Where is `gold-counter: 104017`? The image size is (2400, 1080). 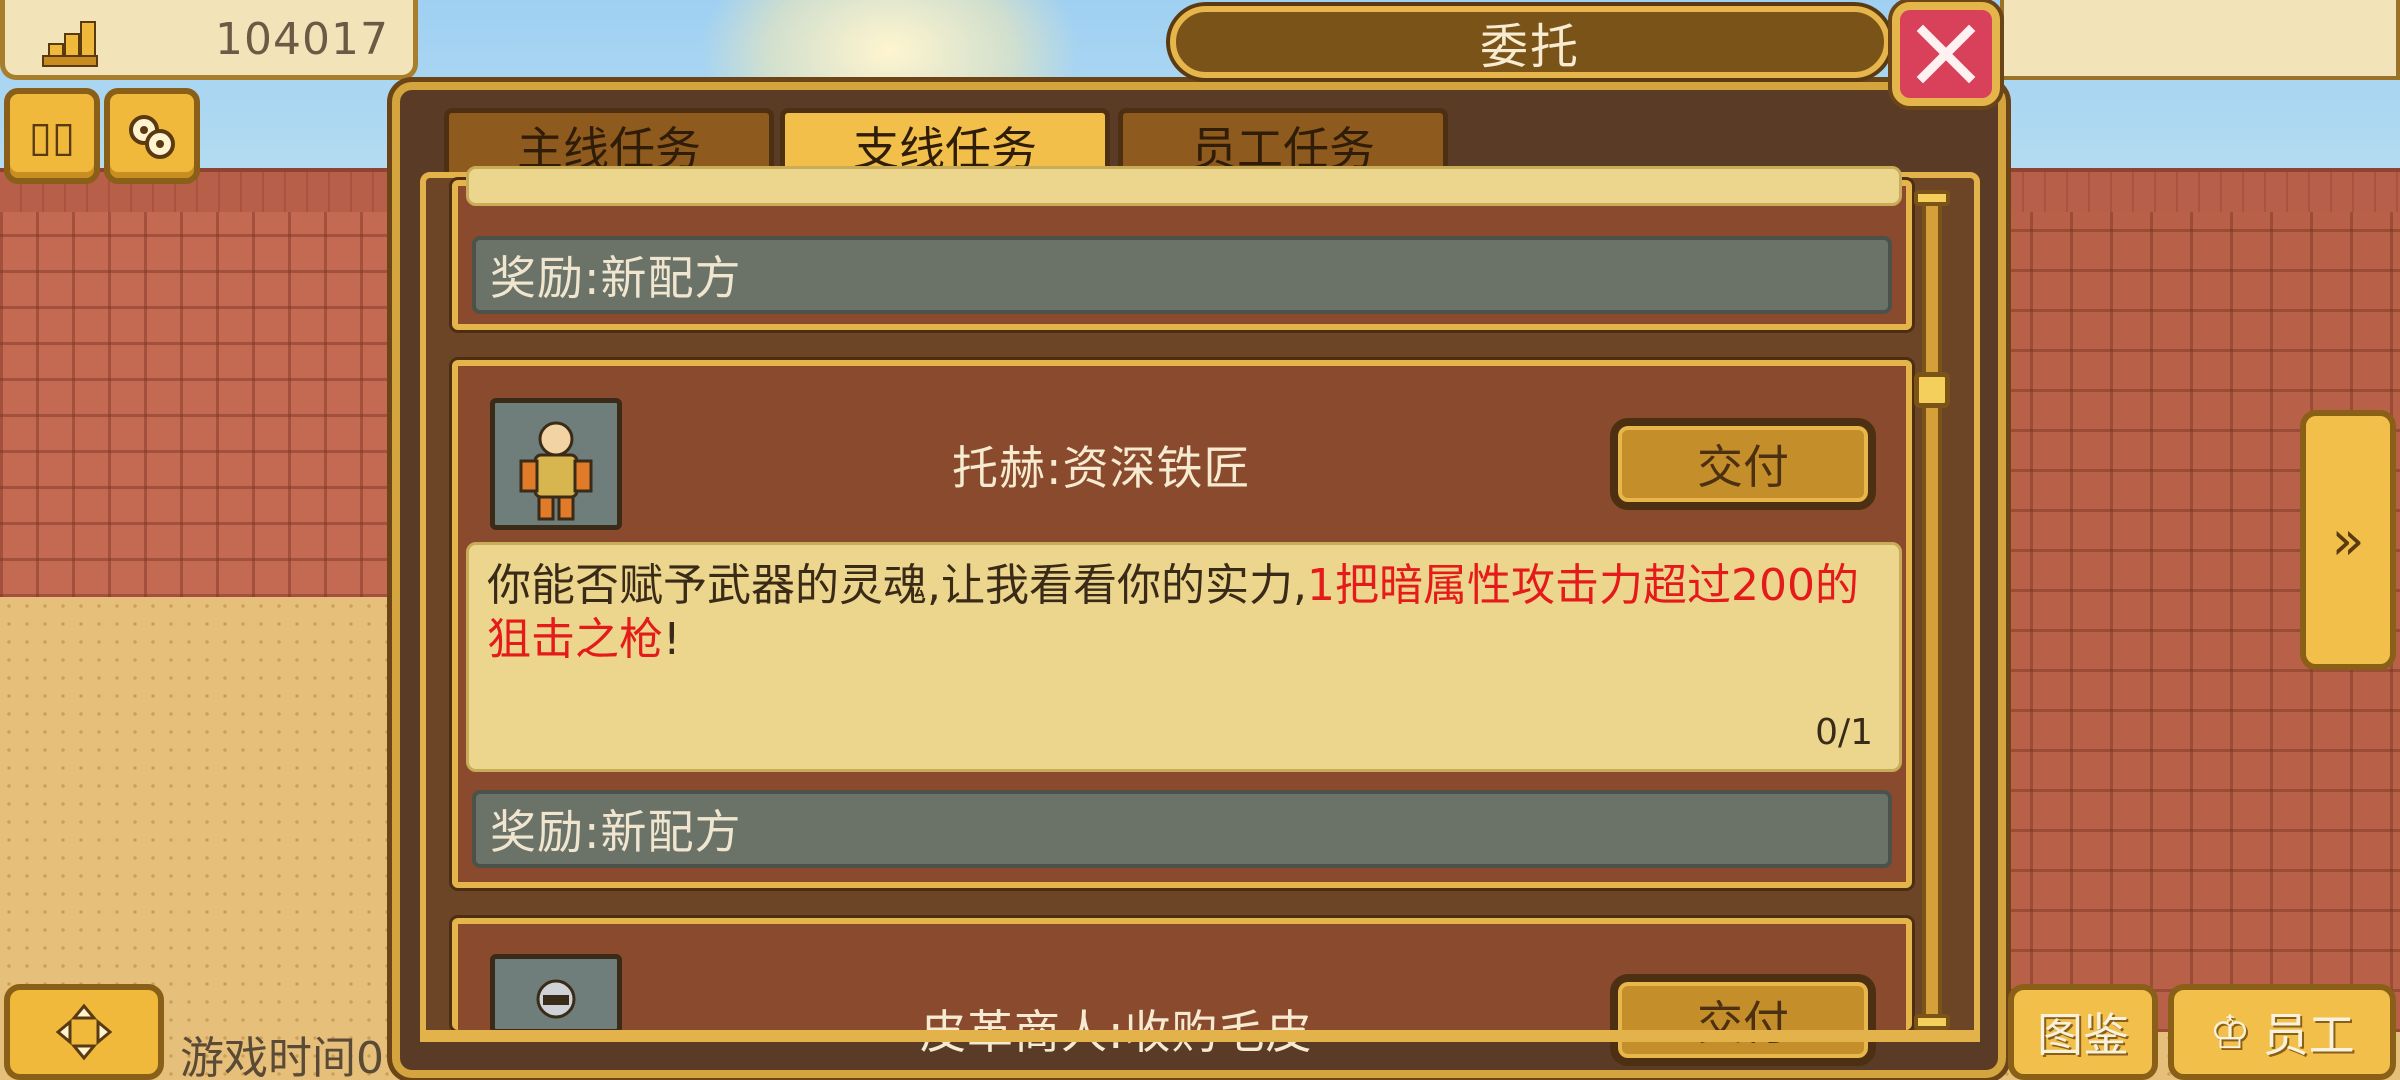 gold-counter: 104017 is located at coordinates (209, 40).